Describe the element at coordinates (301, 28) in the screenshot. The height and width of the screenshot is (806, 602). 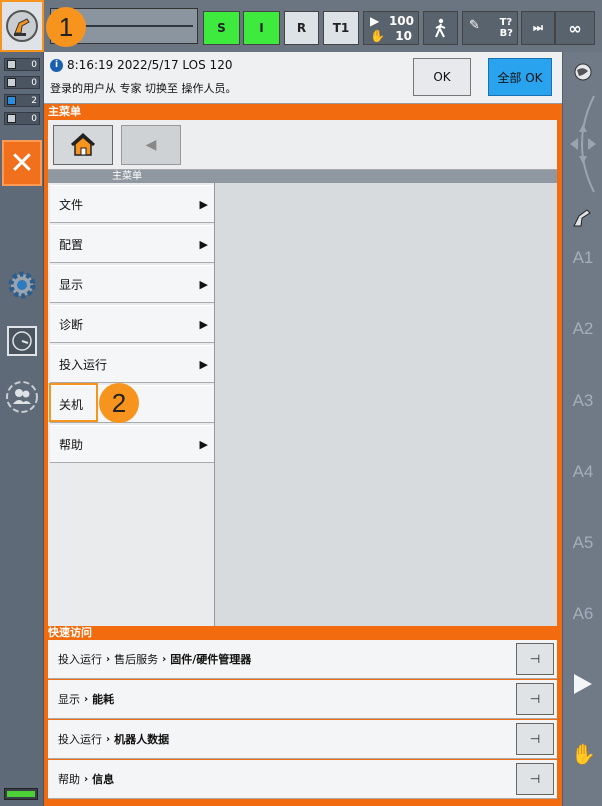
I see `robot-interpreter-button: R` at that location.